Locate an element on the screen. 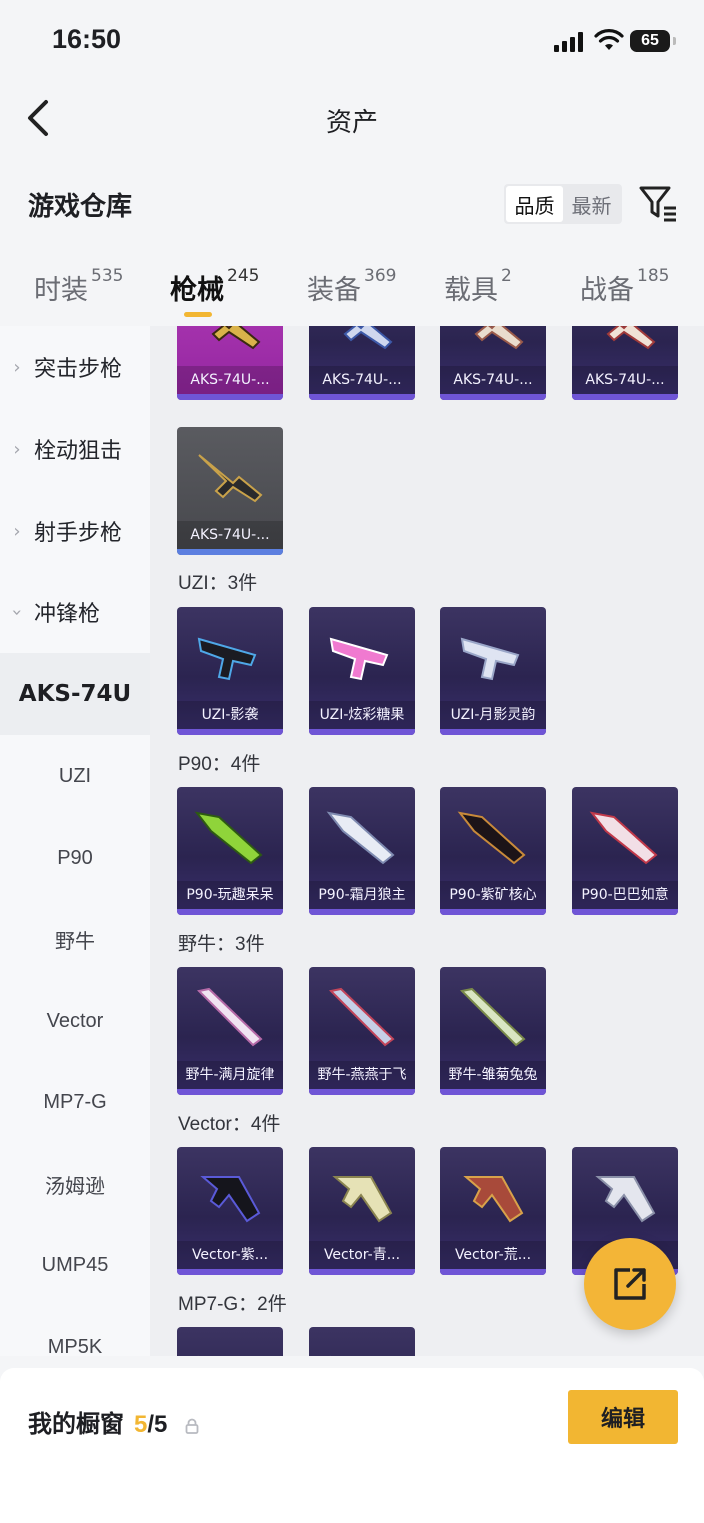 This screenshot has width=704, height=1523. sidebar-sub-item: UMP45 is located at coordinates (75, 1265).